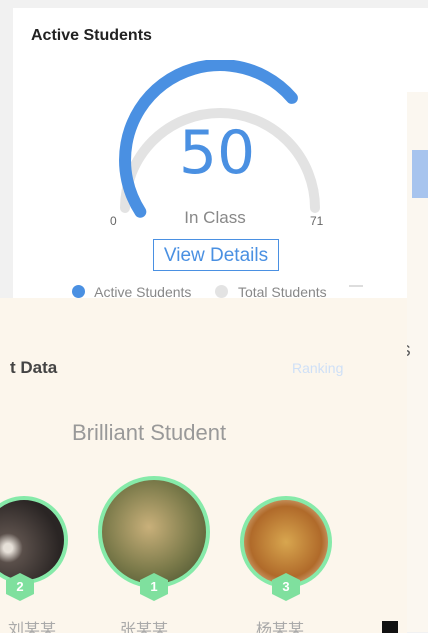 This screenshot has width=428, height=633. What do you see at coordinates (317, 368) in the screenshot?
I see `ranking-link: Ranking` at bounding box center [317, 368].